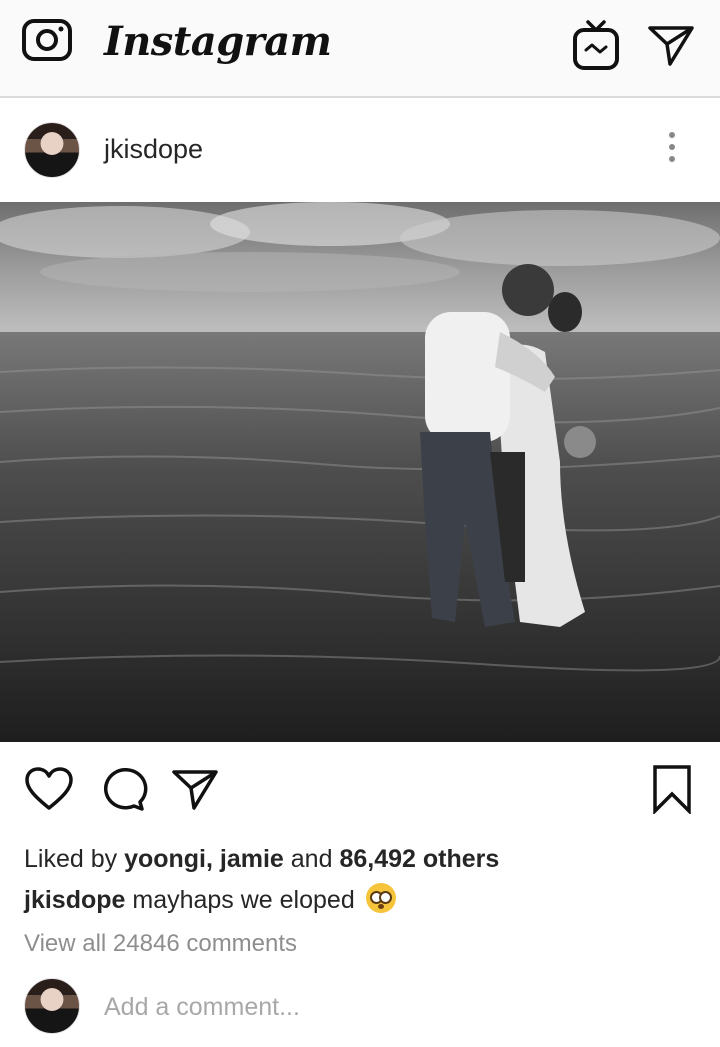 This screenshot has width=720, height=1047. What do you see at coordinates (47, 40) in the screenshot?
I see `camera-icon` at bounding box center [47, 40].